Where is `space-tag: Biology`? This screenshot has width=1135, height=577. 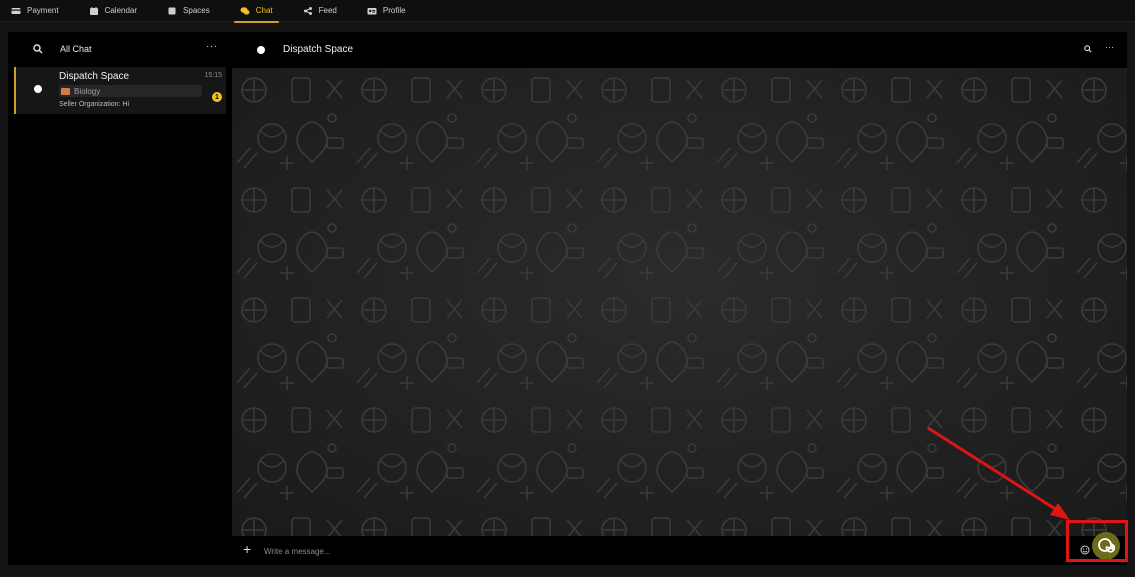
space-tag: Biology is located at coordinates (130, 91).